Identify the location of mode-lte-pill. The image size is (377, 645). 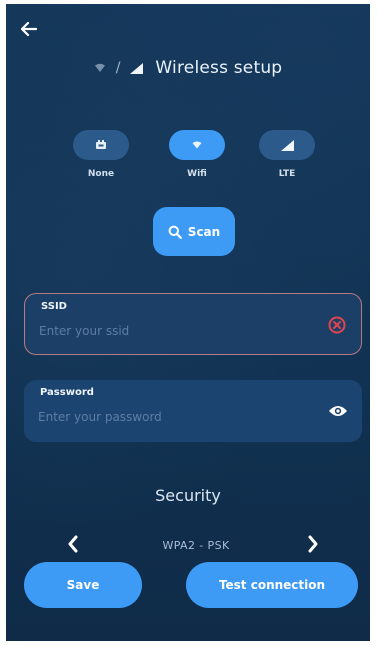
(287, 145).